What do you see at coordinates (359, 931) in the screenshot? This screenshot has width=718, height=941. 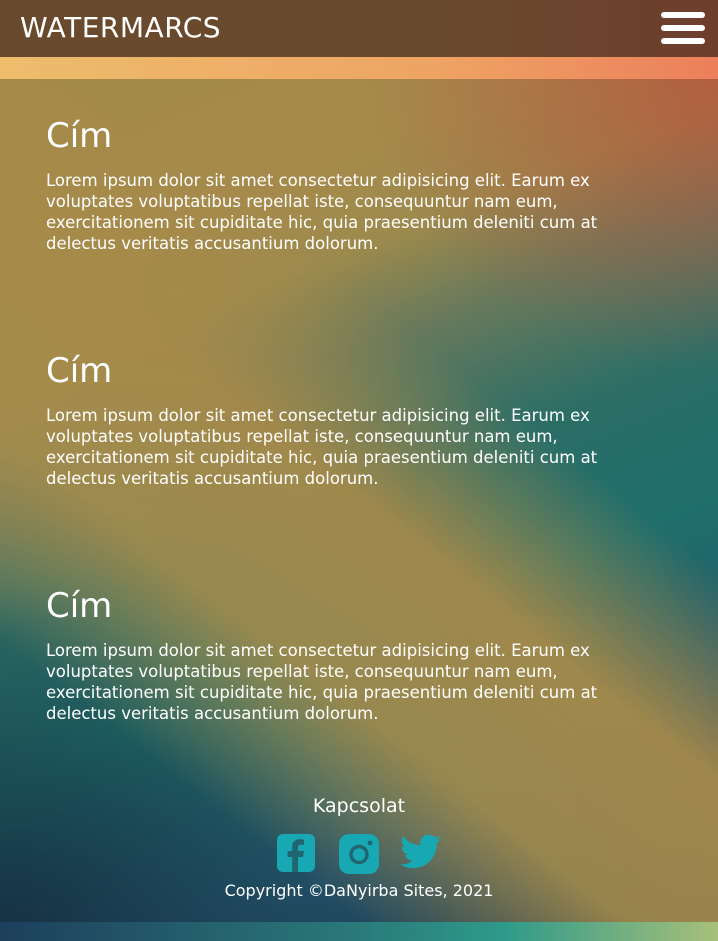 I see `bottom-accent-bar` at bounding box center [359, 931].